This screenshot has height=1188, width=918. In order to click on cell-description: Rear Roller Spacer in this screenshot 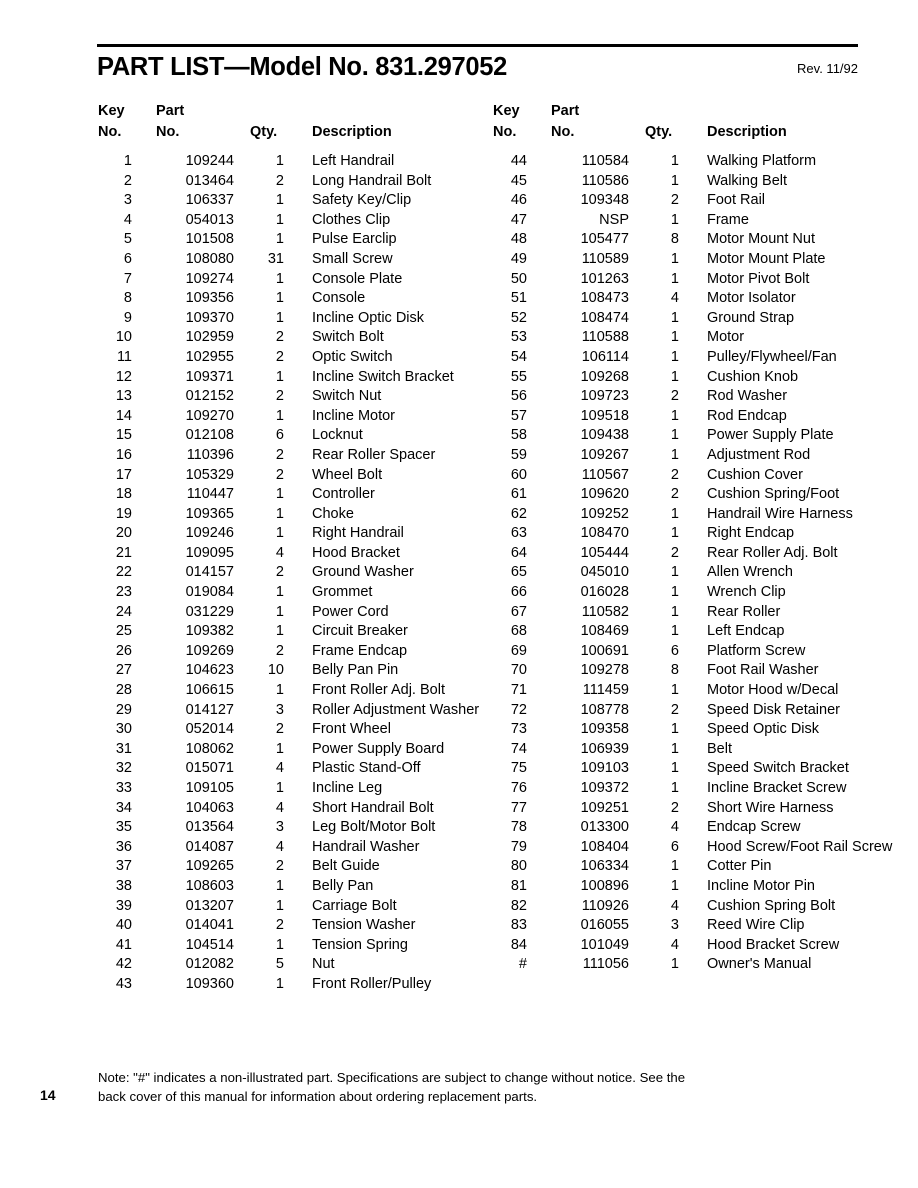, I will do `click(374, 454)`.